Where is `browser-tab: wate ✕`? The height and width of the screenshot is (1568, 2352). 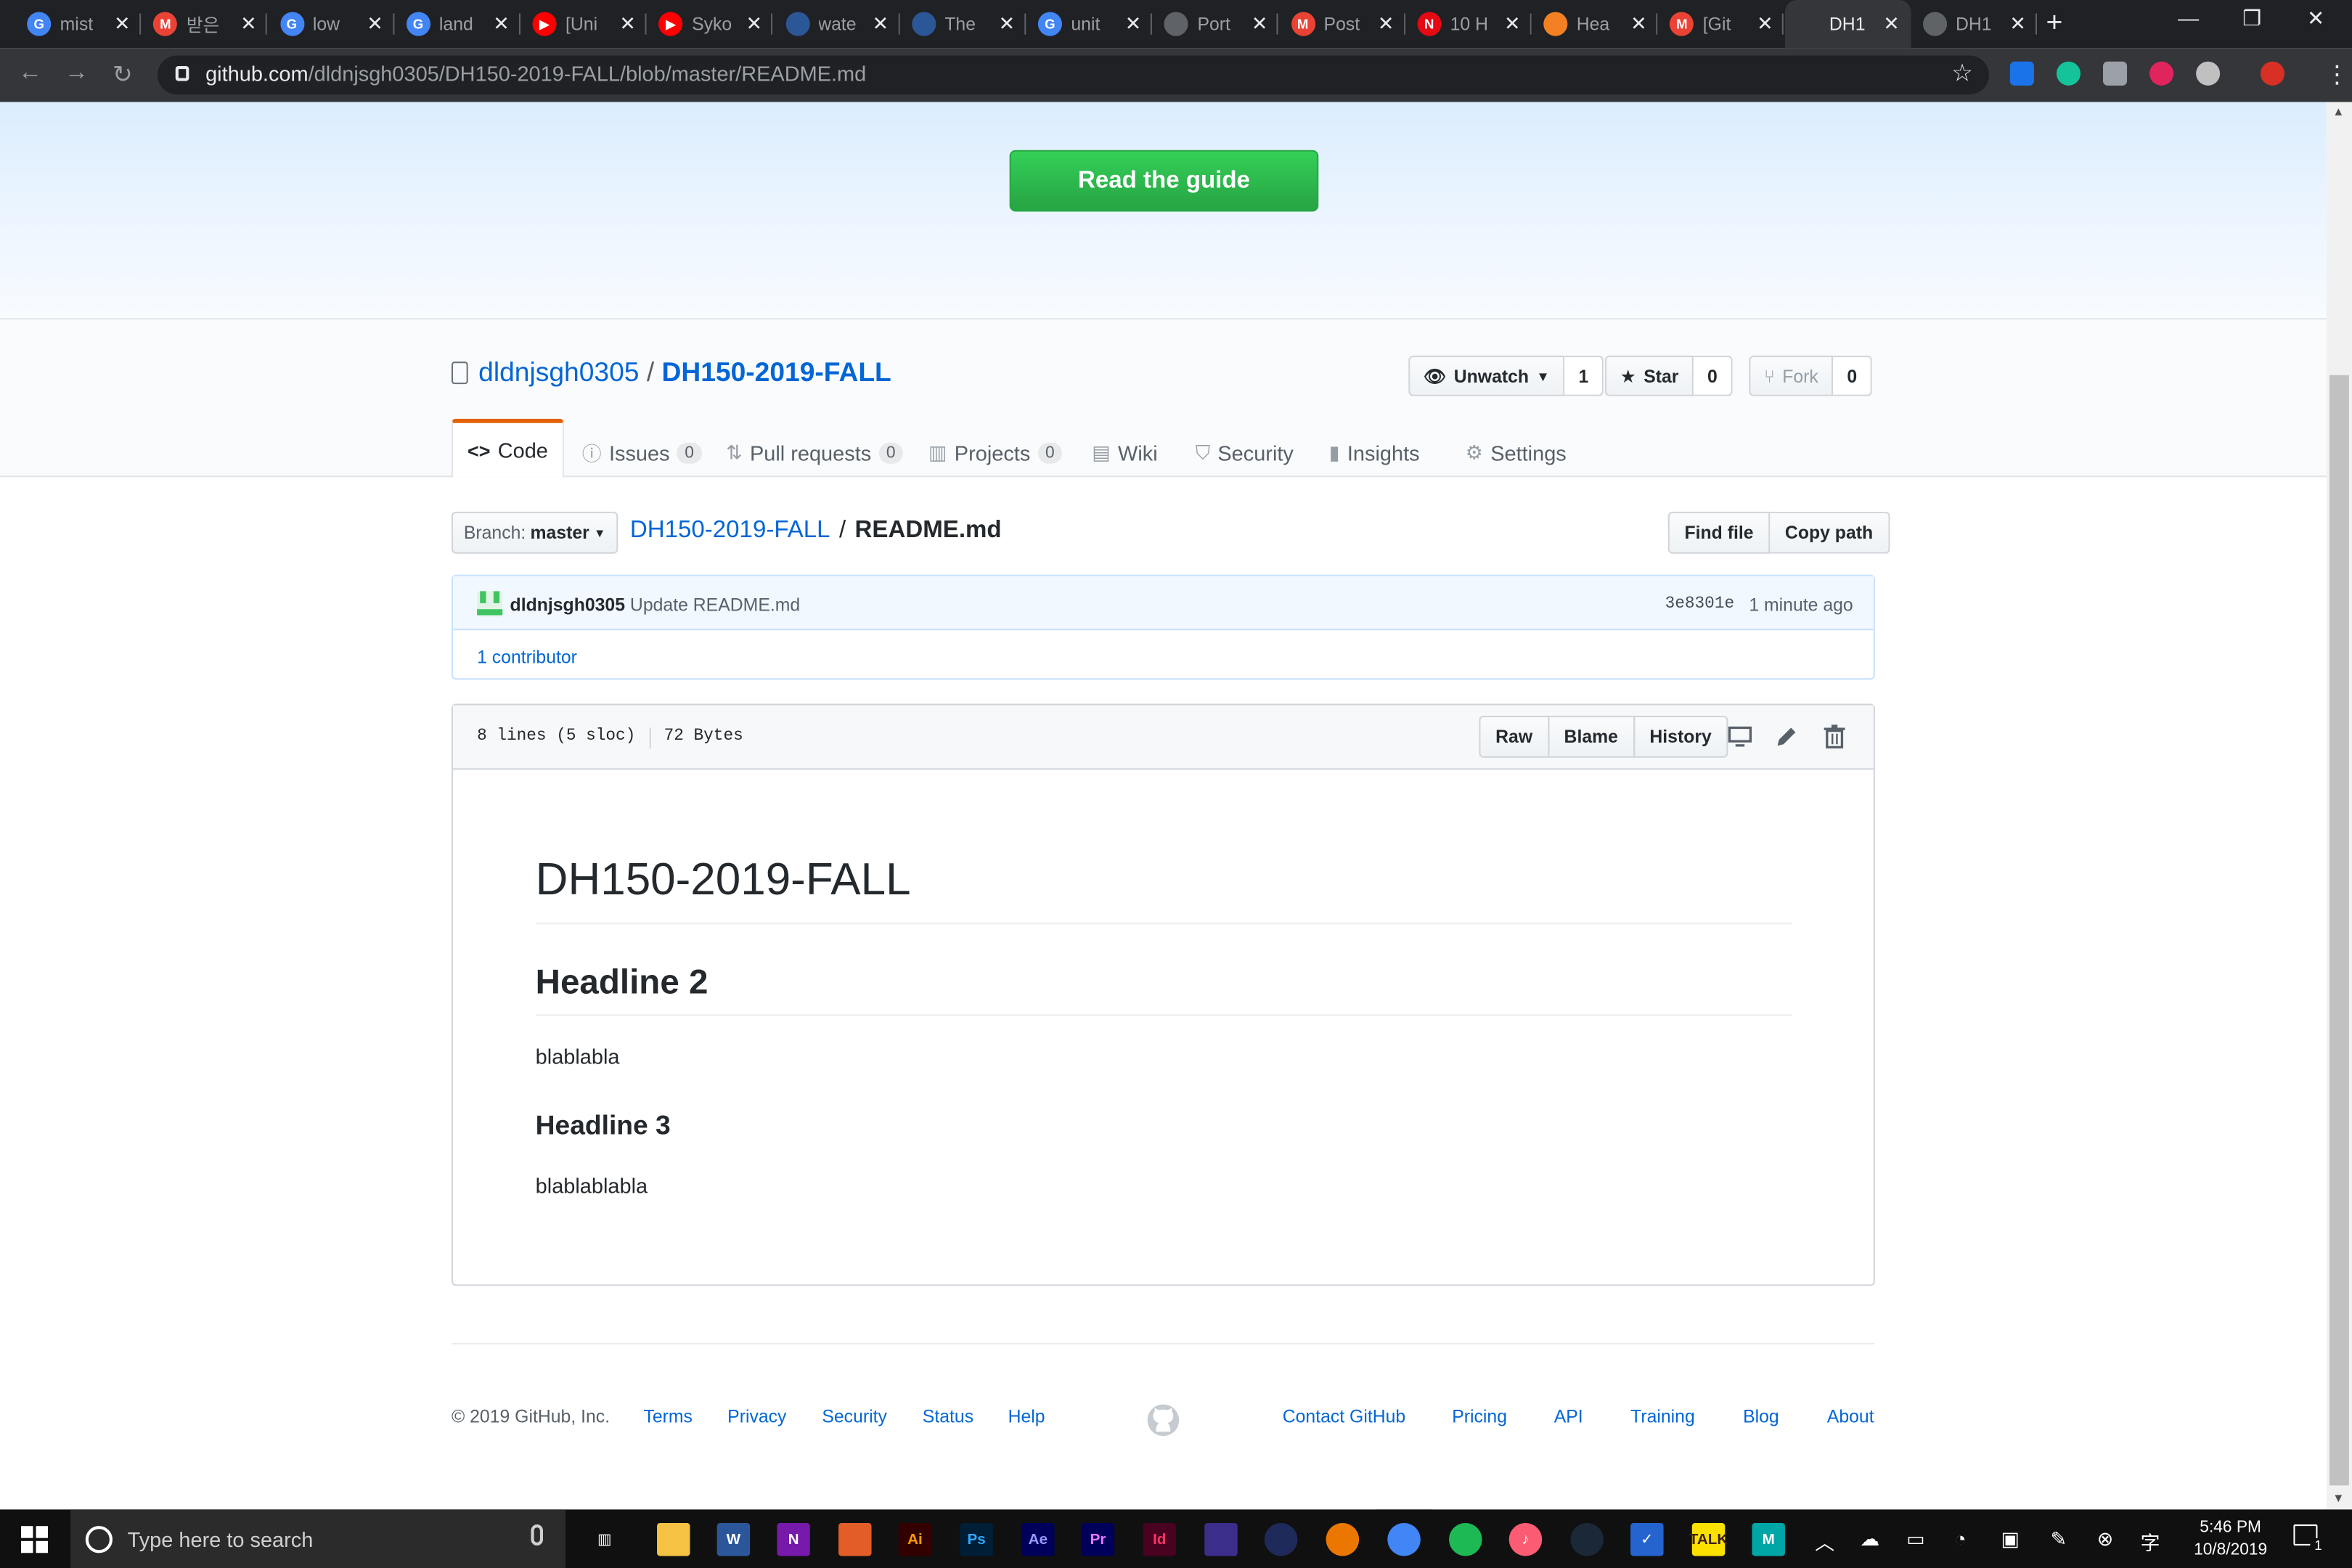 browser-tab: wate ✕ is located at coordinates (836, 24).